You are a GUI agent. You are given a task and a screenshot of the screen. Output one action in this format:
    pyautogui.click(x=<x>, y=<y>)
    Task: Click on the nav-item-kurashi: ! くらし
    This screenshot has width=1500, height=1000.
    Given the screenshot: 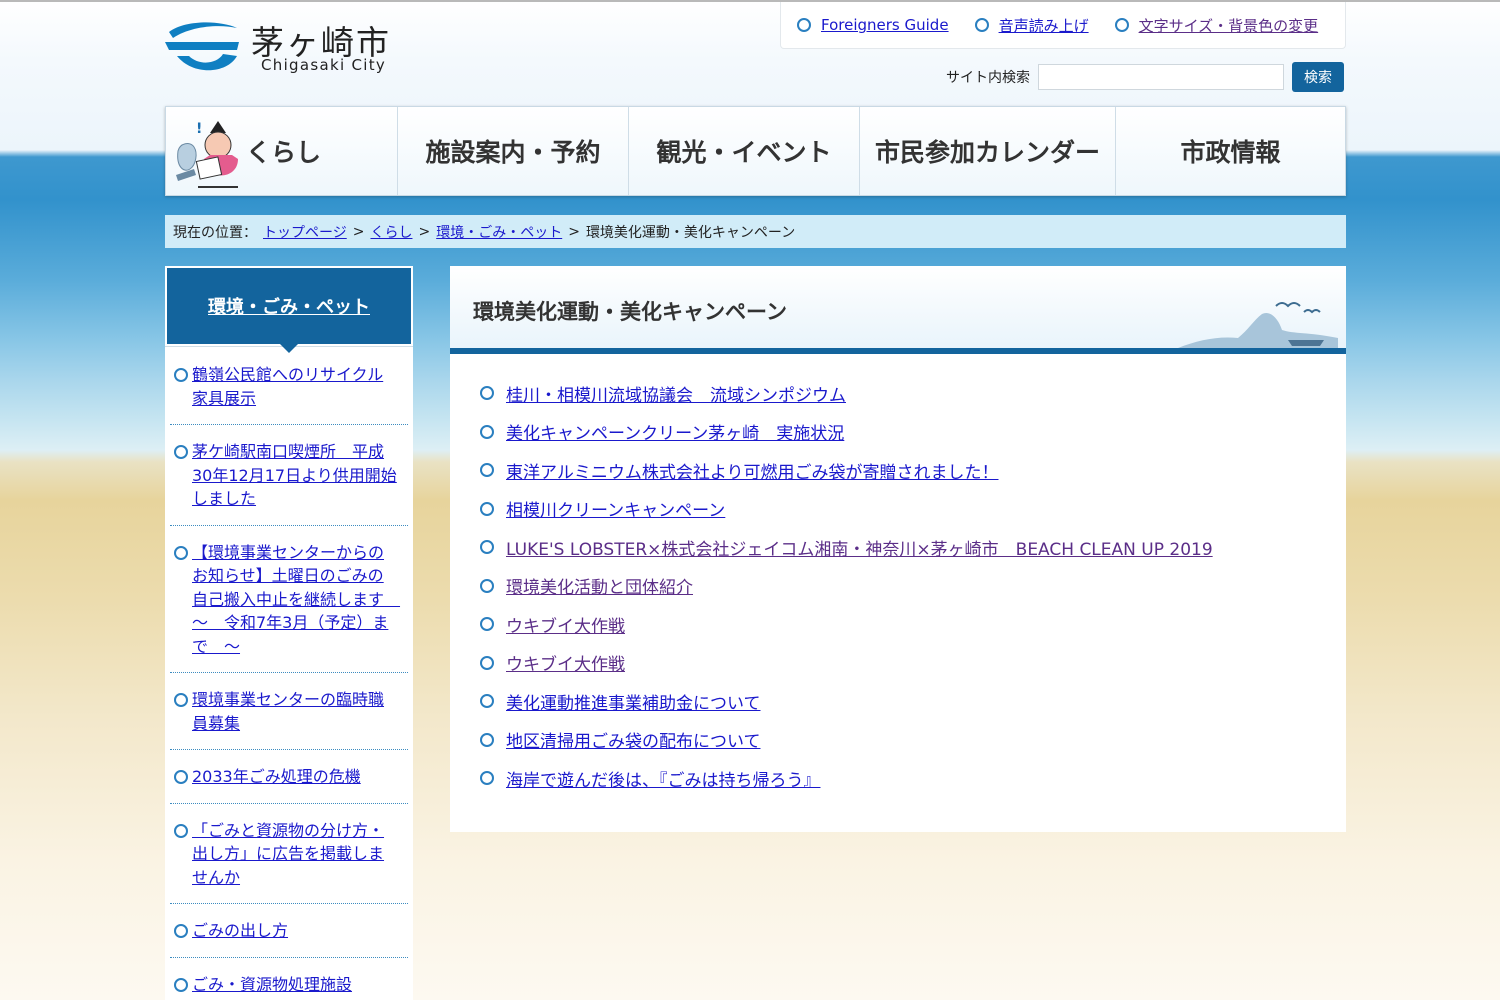 What is the action you would take?
    pyautogui.click(x=282, y=151)
    